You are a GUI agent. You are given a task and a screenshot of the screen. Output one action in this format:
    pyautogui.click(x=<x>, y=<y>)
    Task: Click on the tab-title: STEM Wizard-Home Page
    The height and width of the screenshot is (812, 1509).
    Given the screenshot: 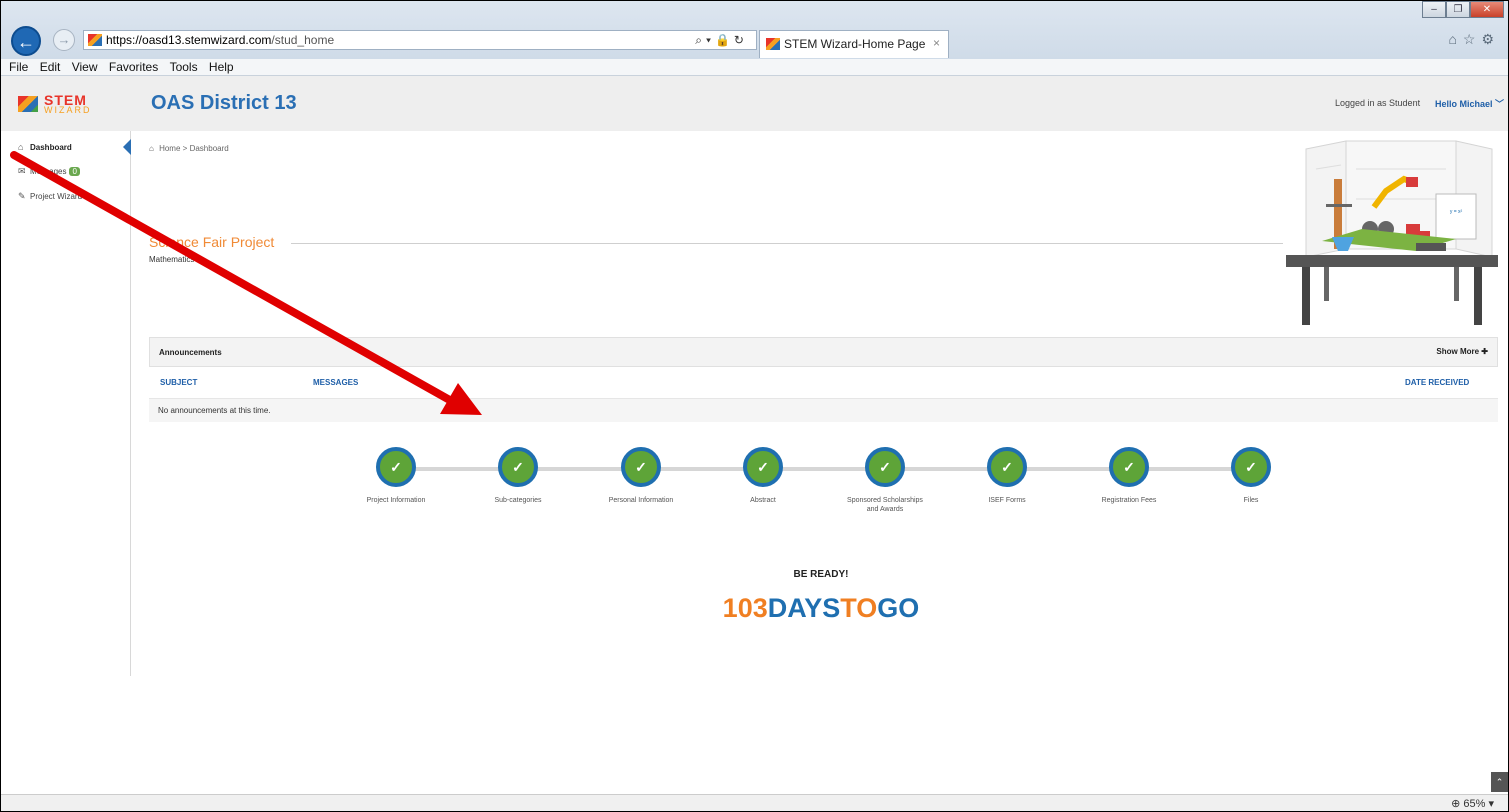 What is the action you would take?
    pyautogui.click(x=855, y=44)
    